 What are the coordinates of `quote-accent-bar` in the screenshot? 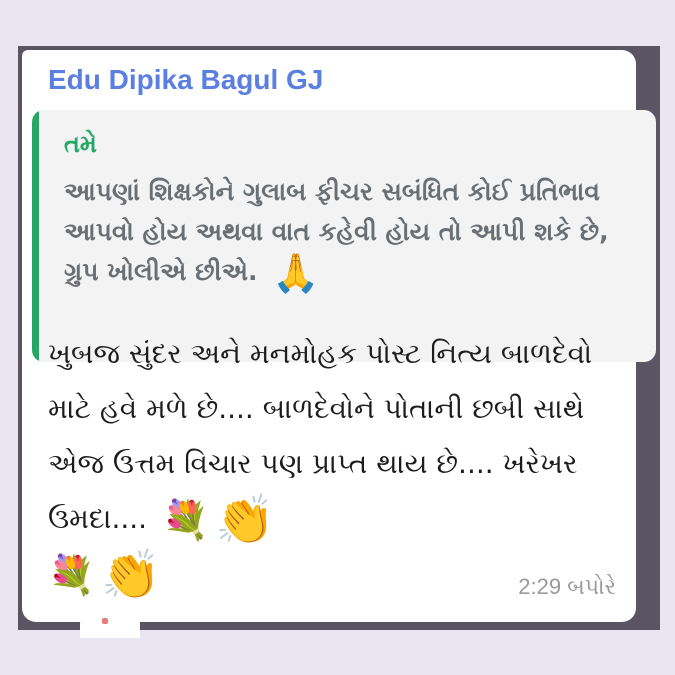 It's located at (35, 236).